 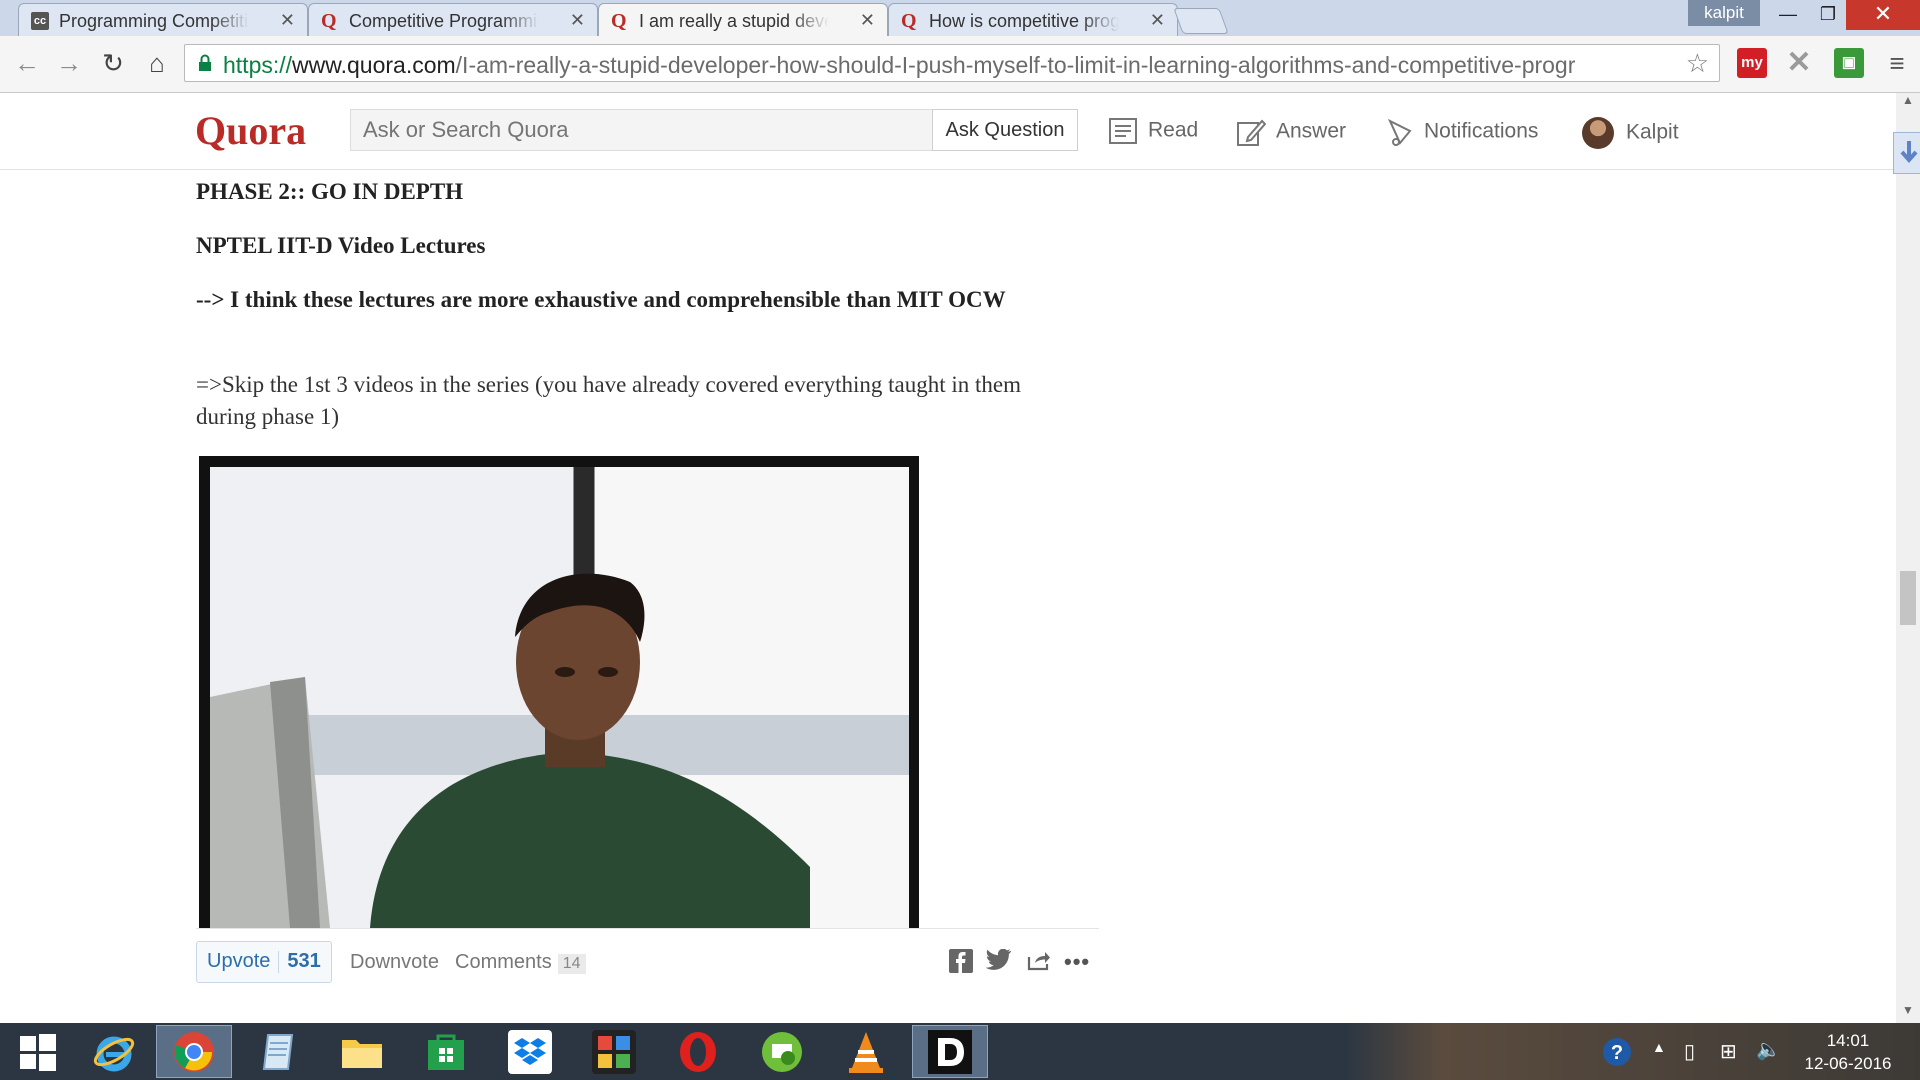 What do you see at coordinates (571, 964) in the screenshot?
I see `comments-count: 14` at bounding box center [571, 964].